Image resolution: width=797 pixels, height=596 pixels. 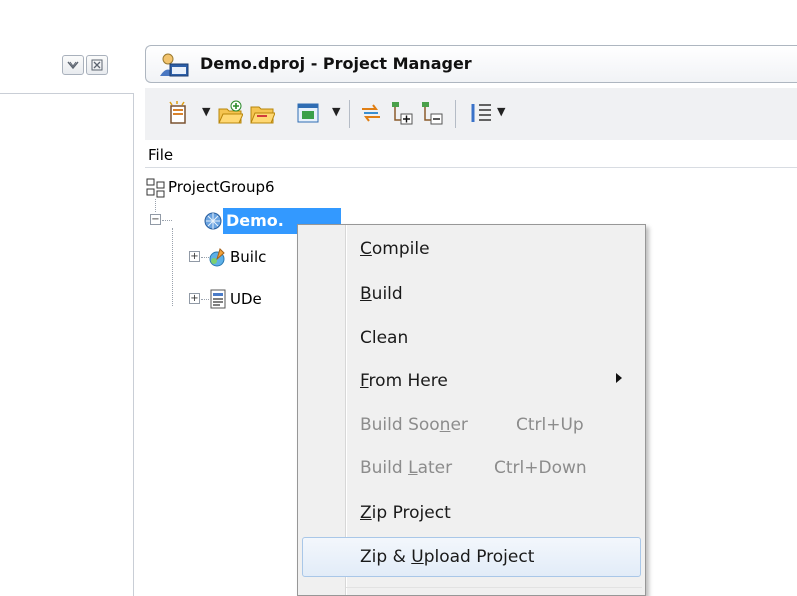 What do you see at coordinates (471, 155) in the screenshot?
I see `column-header: File` at bounding box center [471, 155].